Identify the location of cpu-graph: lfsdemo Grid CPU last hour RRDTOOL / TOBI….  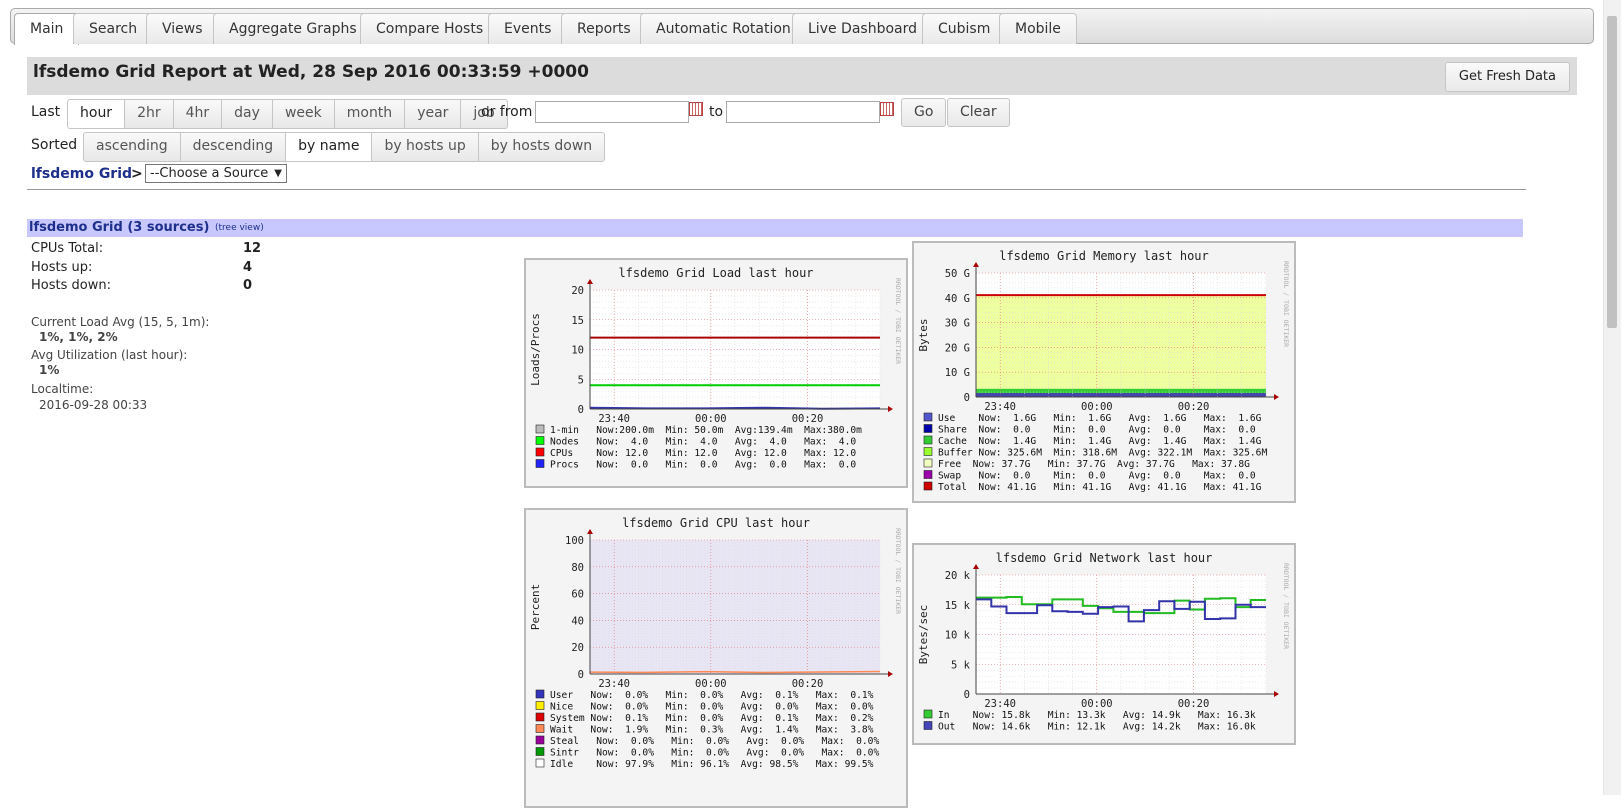
(716, 658).